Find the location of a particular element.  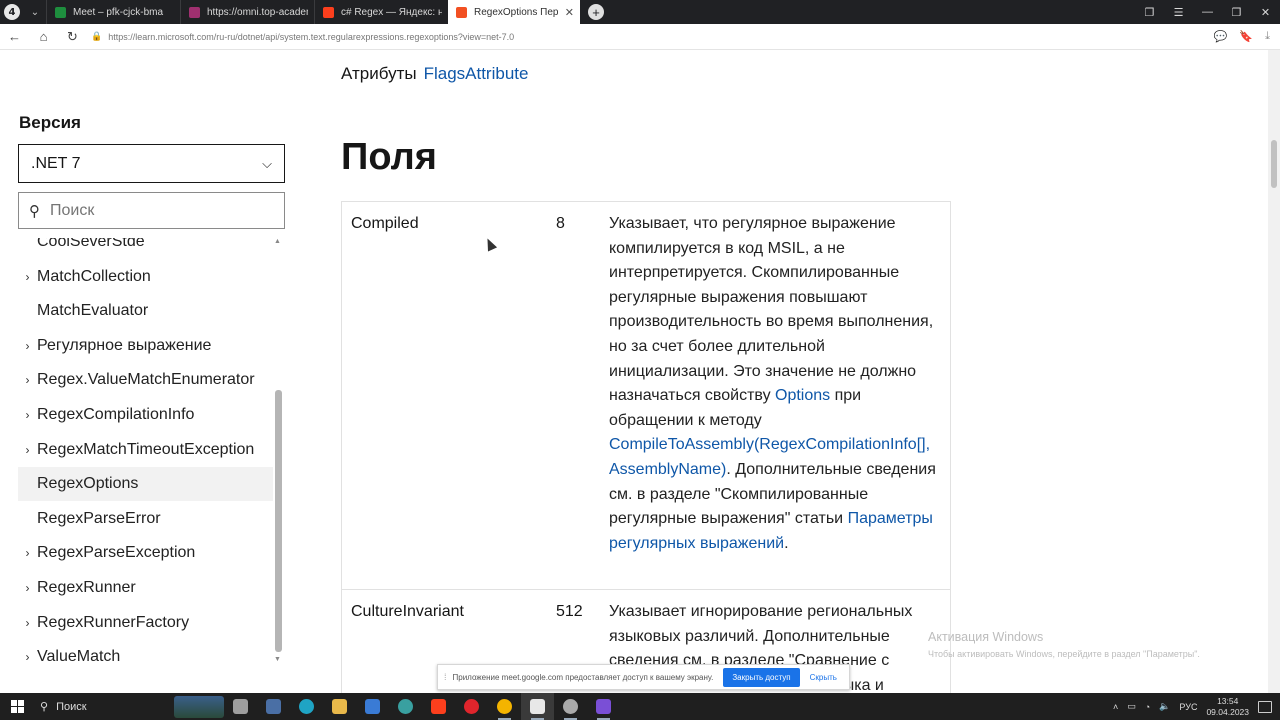

yandex-taskbar-button is located at coordinates (438, 706).